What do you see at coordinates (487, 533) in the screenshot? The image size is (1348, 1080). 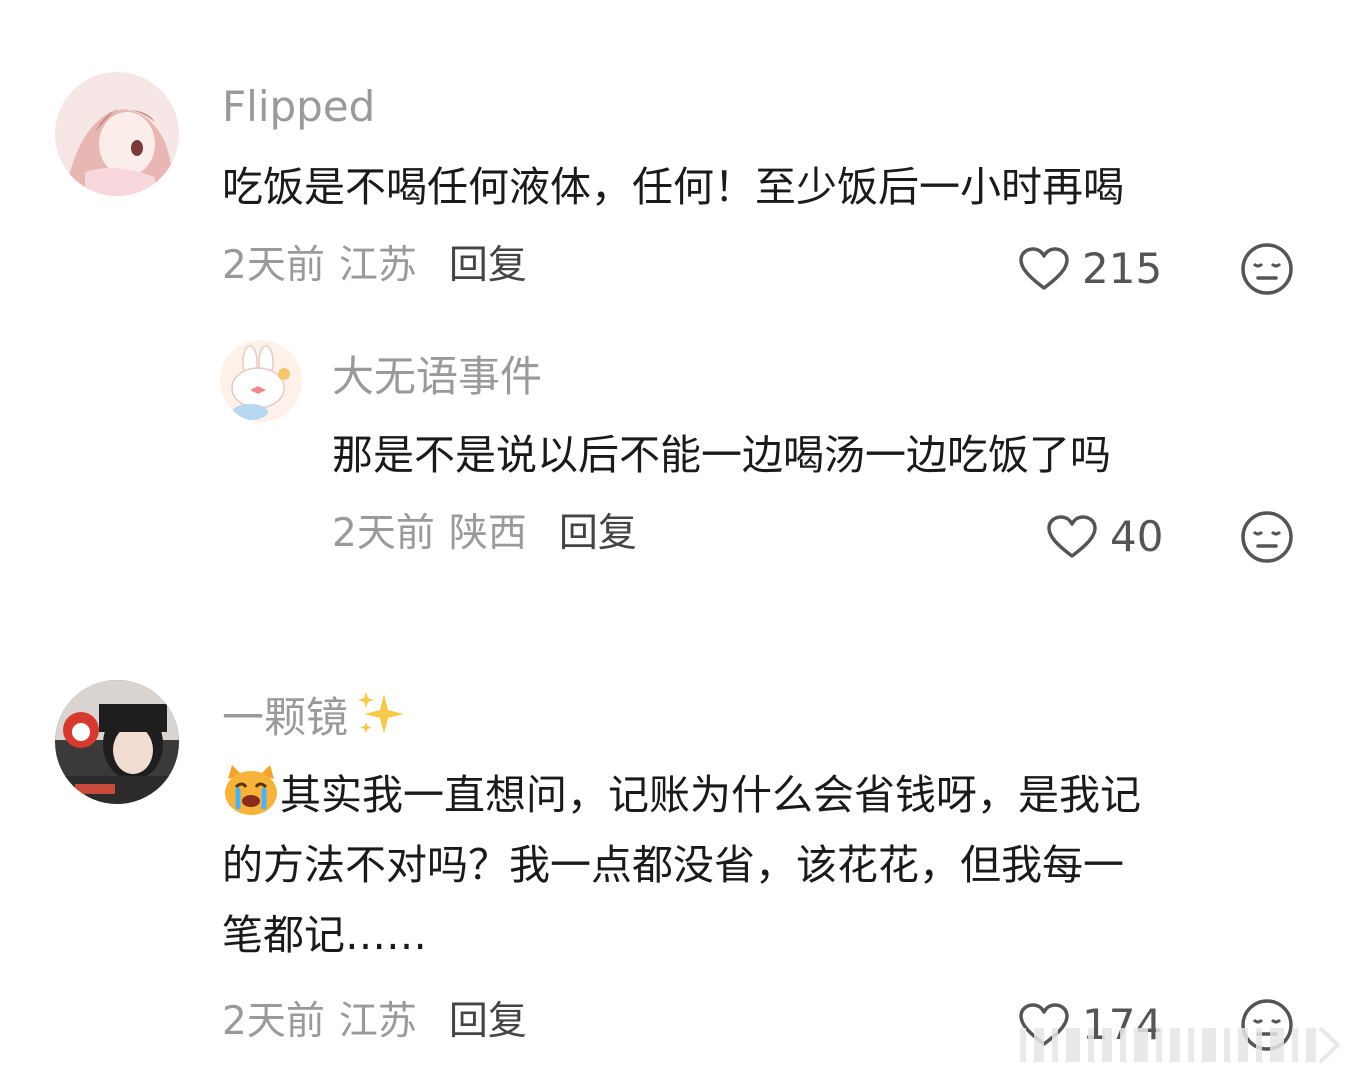 I see `comment-location: 陕西` at bounding box center [487, 533].